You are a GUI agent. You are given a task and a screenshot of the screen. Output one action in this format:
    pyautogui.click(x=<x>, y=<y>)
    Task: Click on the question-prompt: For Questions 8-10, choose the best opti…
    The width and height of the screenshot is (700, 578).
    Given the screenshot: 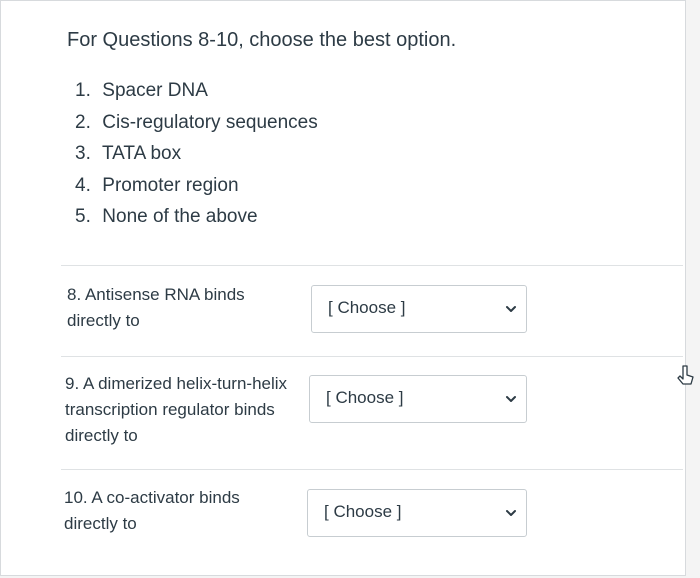 What is the action you would take?
    pyautogui.click(x=262, y=40)
    